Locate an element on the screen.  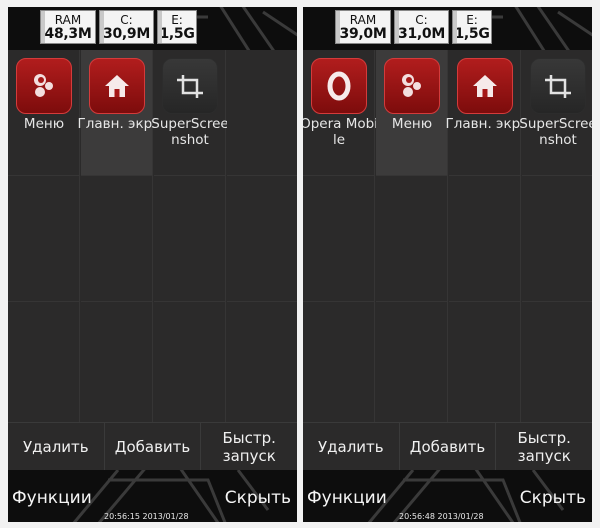
ram-value: 48,3M is located at coordinates (68, 34).